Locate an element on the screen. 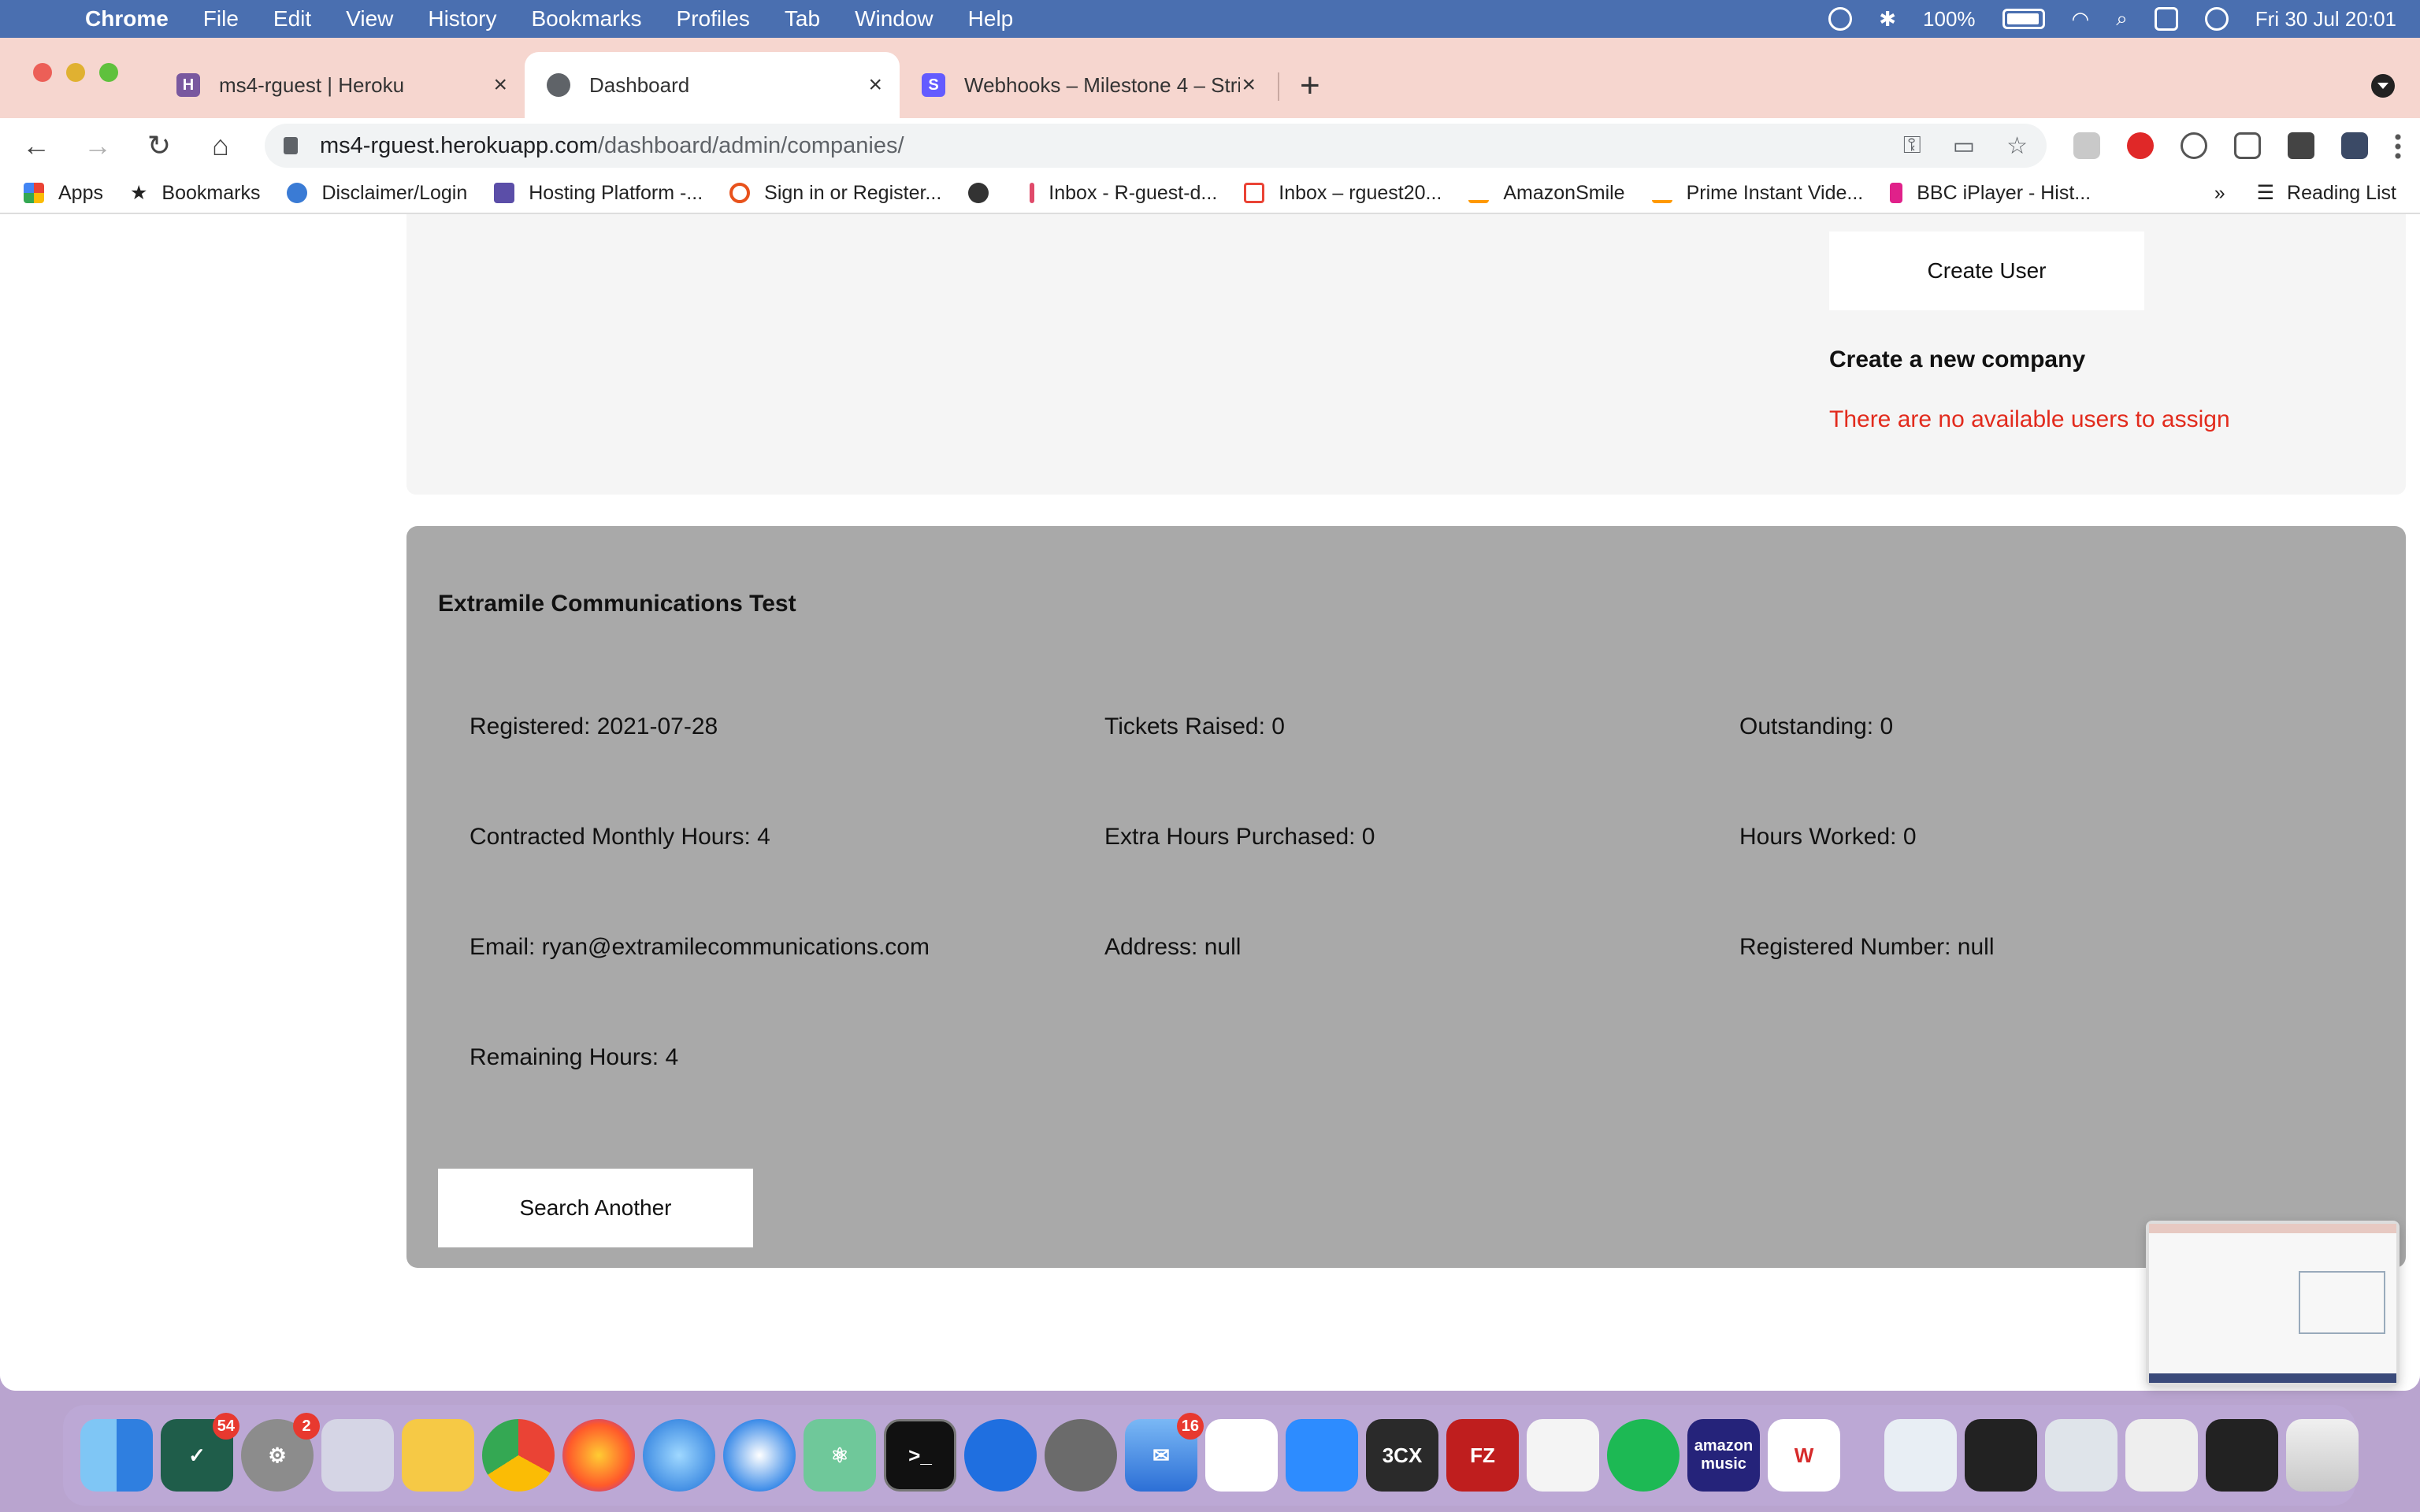  menu-history: History is located at coordinates (462, 19).